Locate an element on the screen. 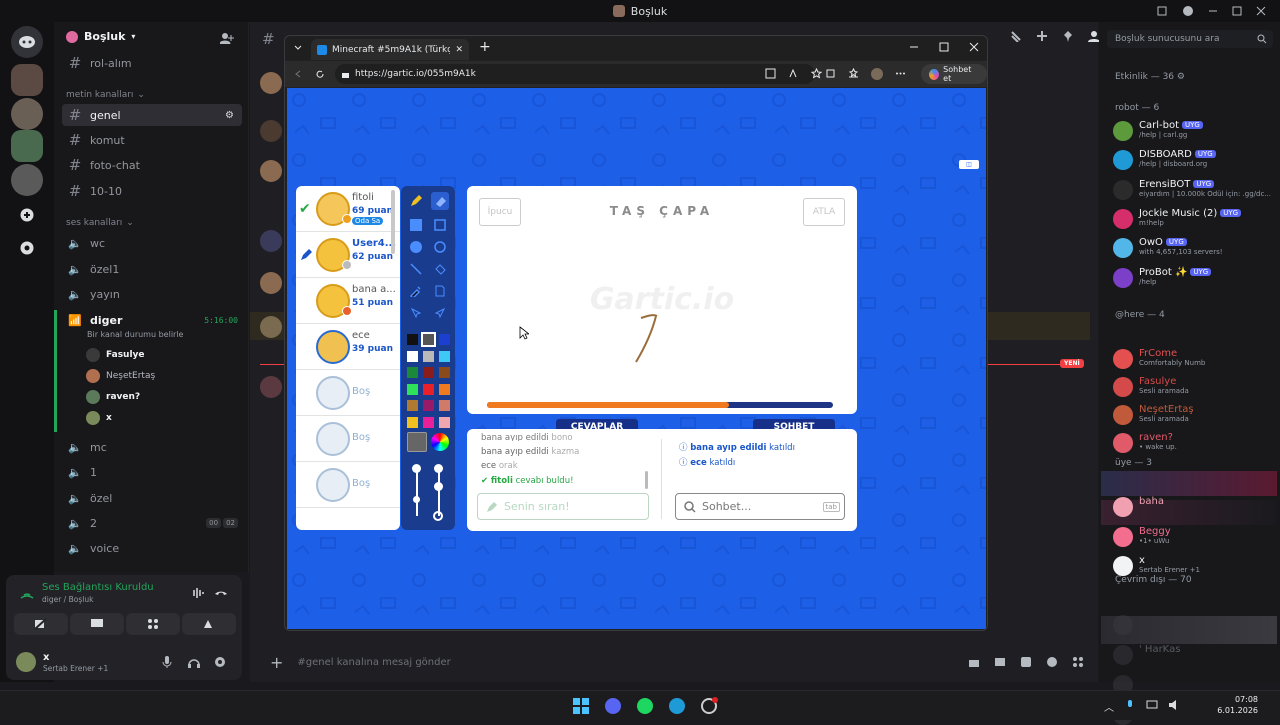 The image size is (1280, 725). voice-user: x is located at coordinates (99, 418).